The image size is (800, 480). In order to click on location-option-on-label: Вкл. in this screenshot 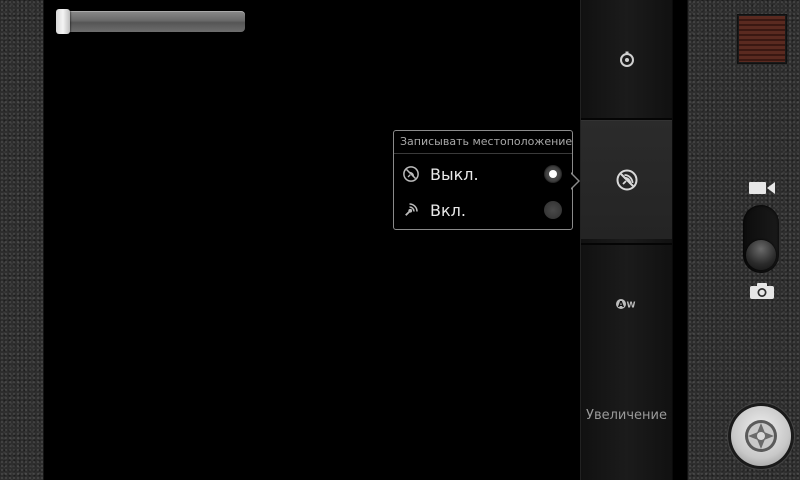, I will do `click(448, 210)`.